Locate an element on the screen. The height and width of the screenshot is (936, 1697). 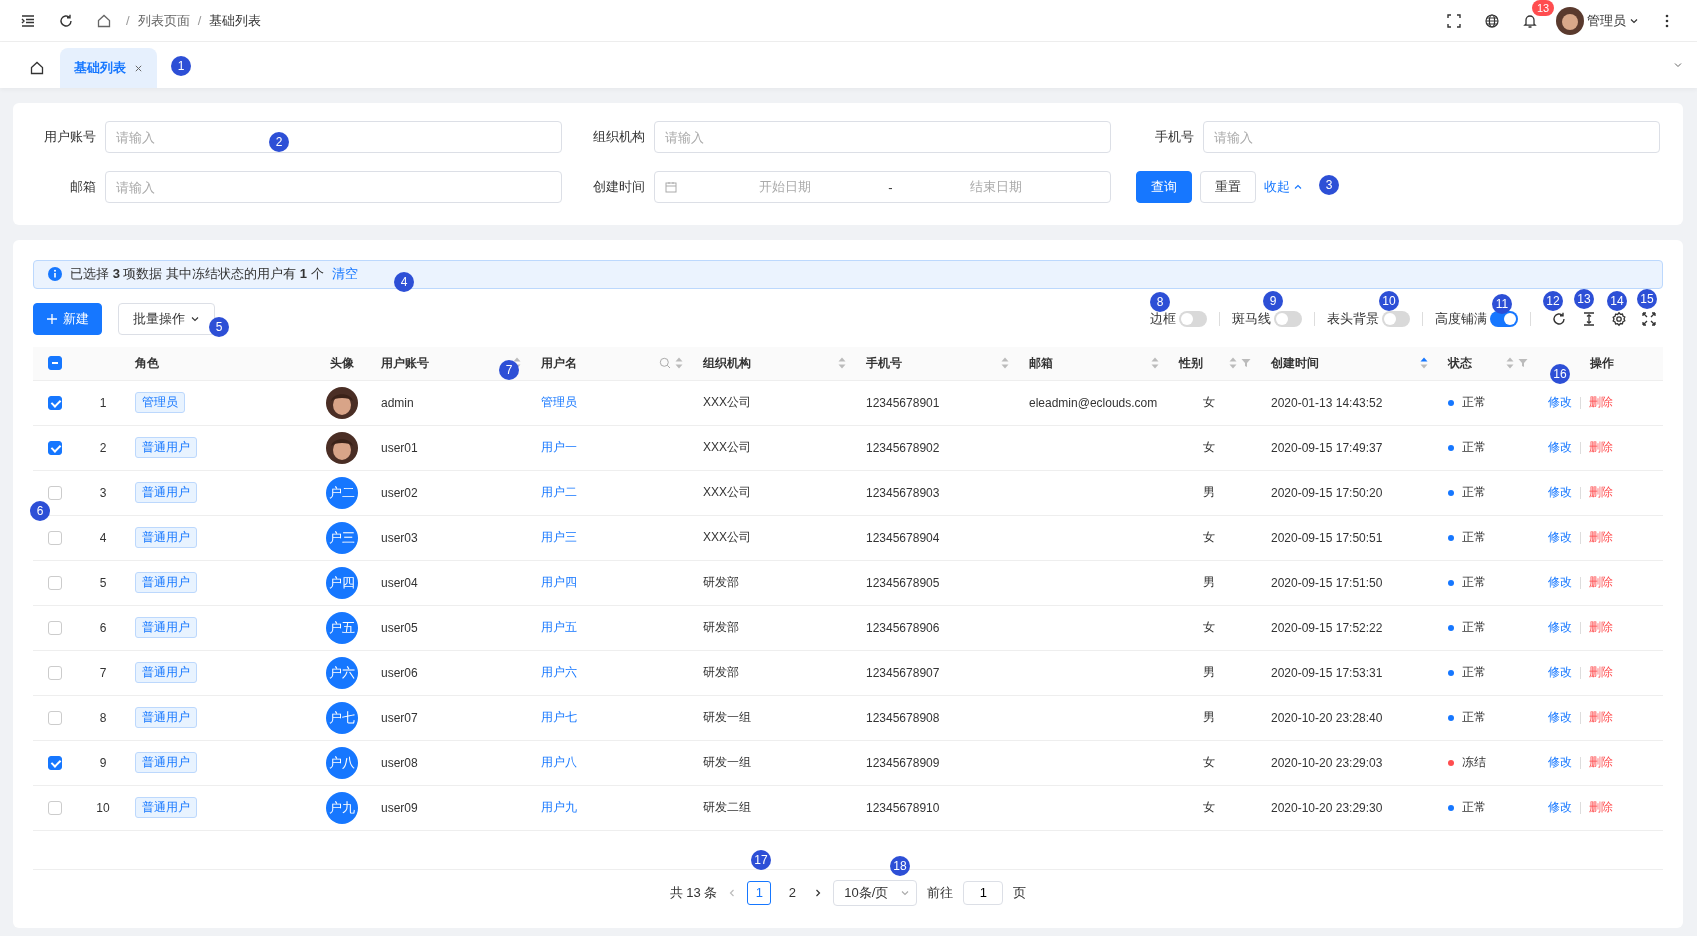
search-button: 查询 is located at coordinates (1164, 187).